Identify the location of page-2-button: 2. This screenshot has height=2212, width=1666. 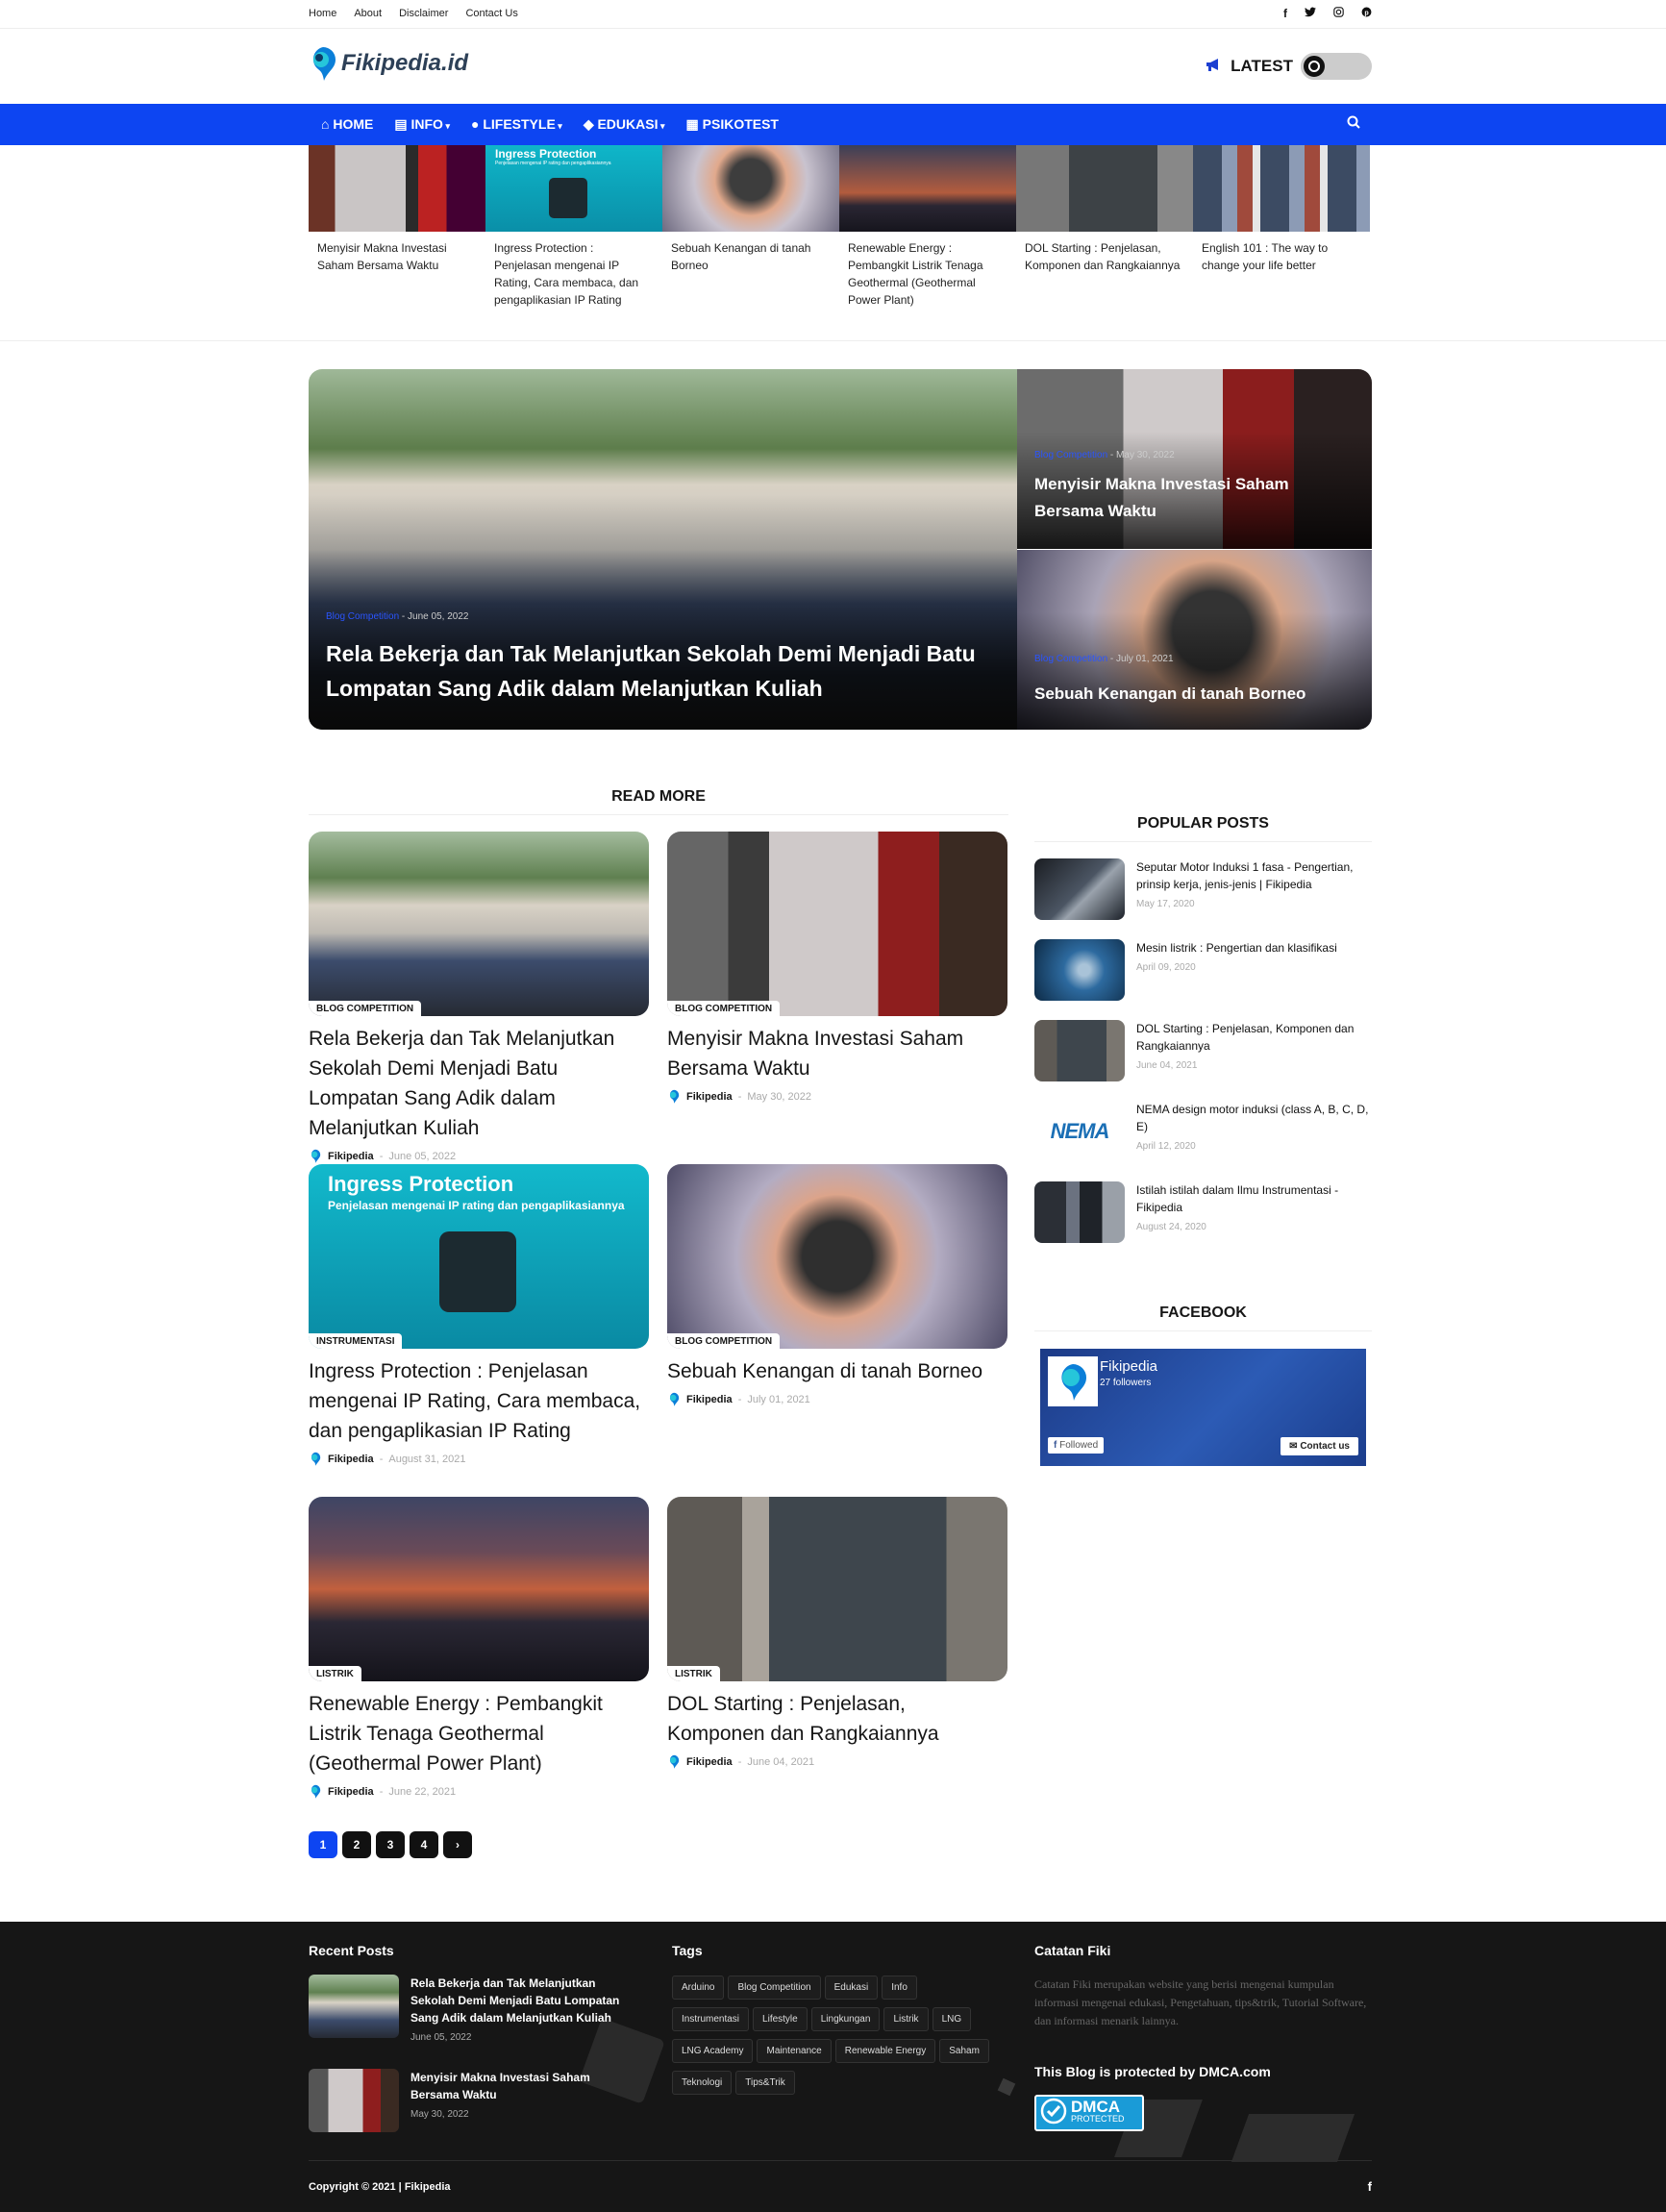
(356, 1845).